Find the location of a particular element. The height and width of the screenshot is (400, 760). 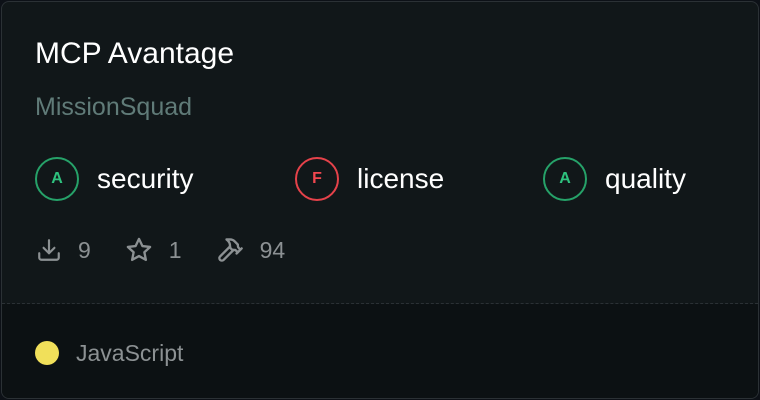

downloads-stat: 9 is located at coordinates (63, 250).